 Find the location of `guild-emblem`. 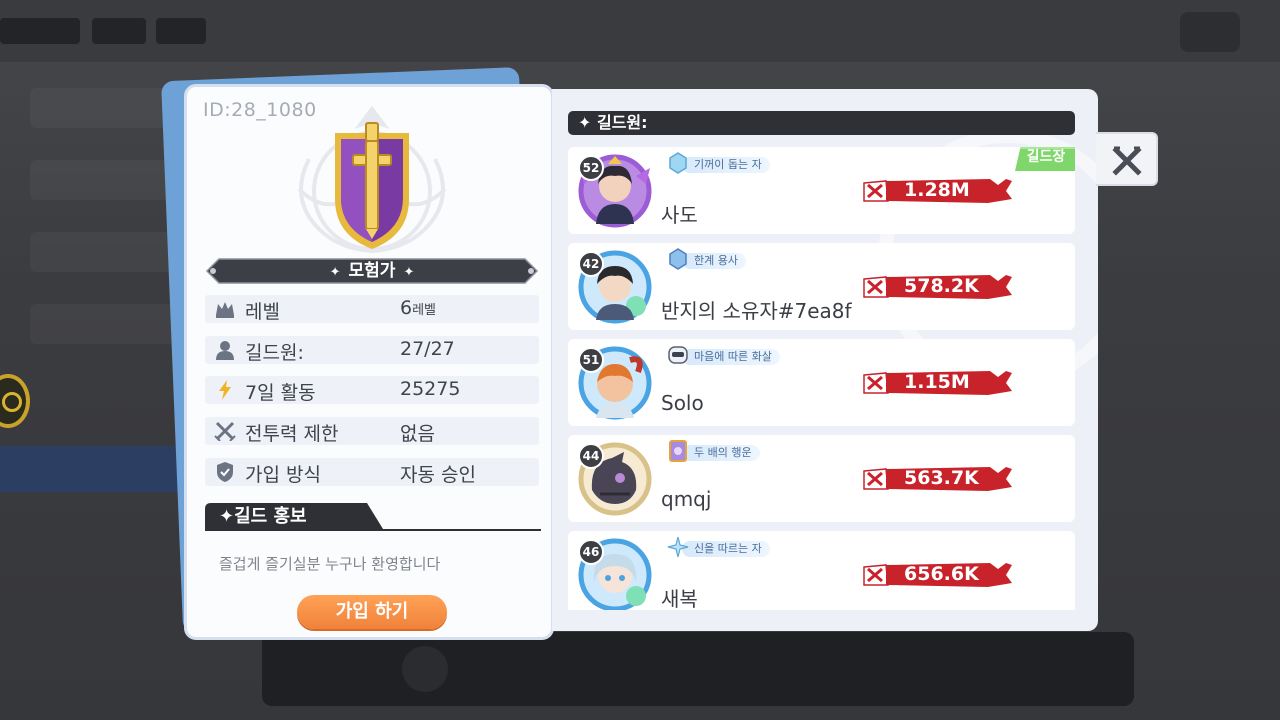

guild-emblem is located at coordinates (372, 180).